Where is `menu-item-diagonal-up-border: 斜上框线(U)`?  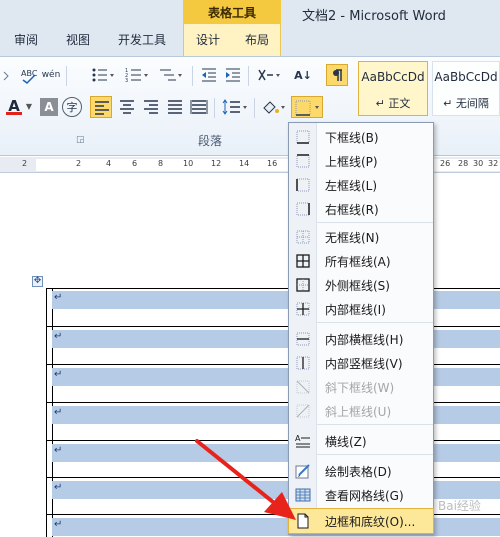
menu-item-diagonal-up-border: 斜上框线(U) is located at coordinates (361, 411).